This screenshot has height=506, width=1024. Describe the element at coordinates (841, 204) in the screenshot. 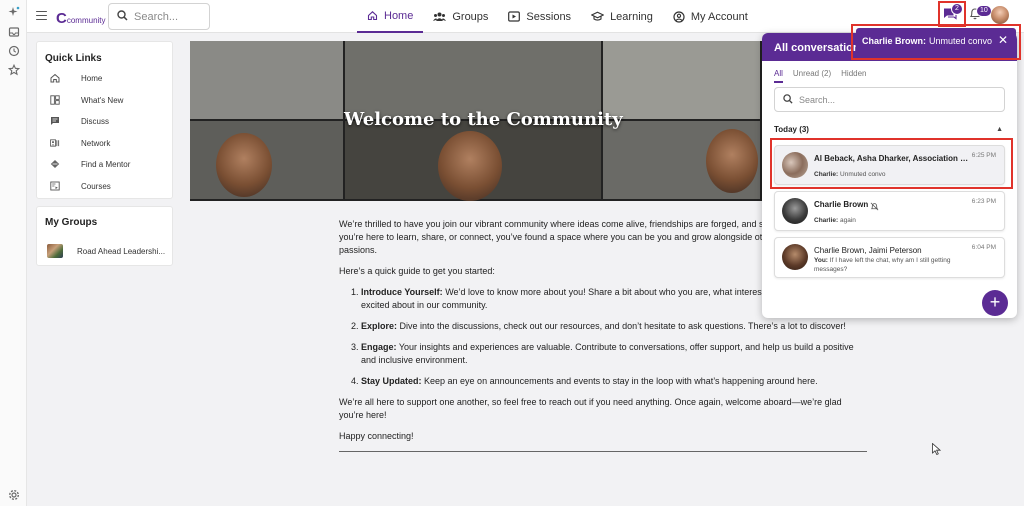

I see `conversation-name: Charlie Brown` at that location.